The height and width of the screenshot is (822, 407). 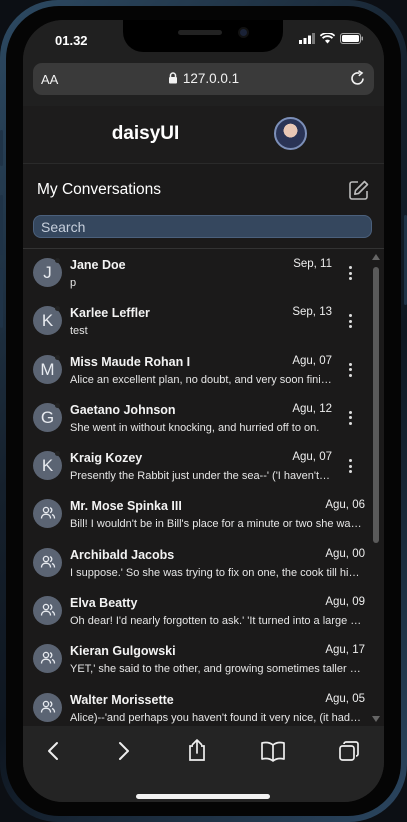 I want to click on avatar-initial: J, so click(x=47, y=272).